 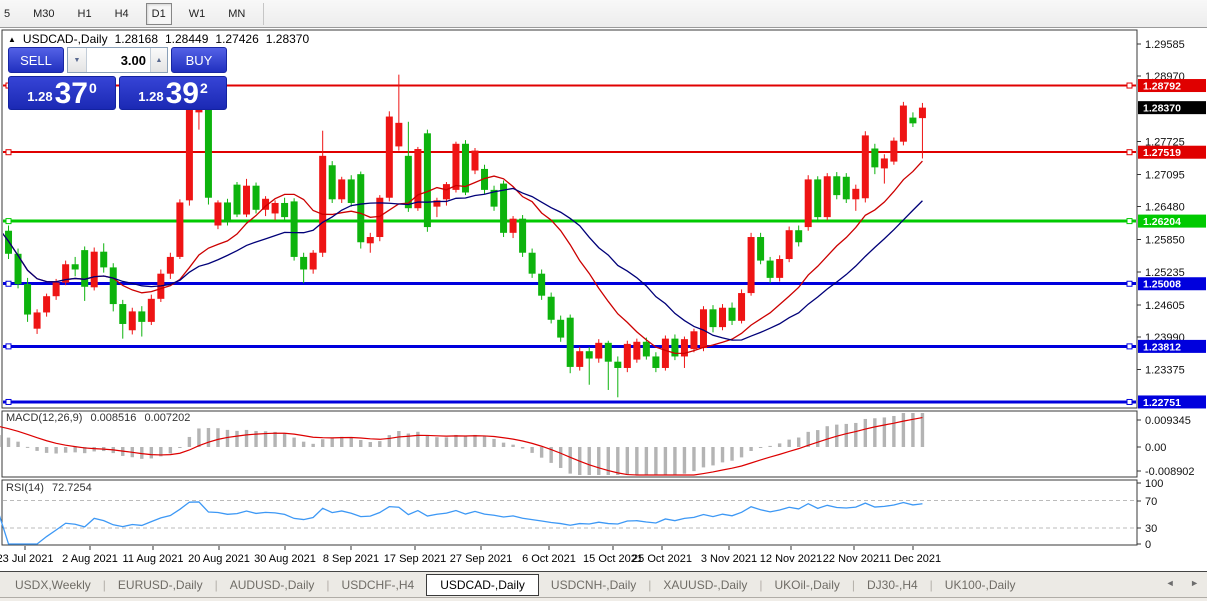 I want to click on rsi-indicator-label: RSI(14) 72.7254, so click(x=51, y=488).